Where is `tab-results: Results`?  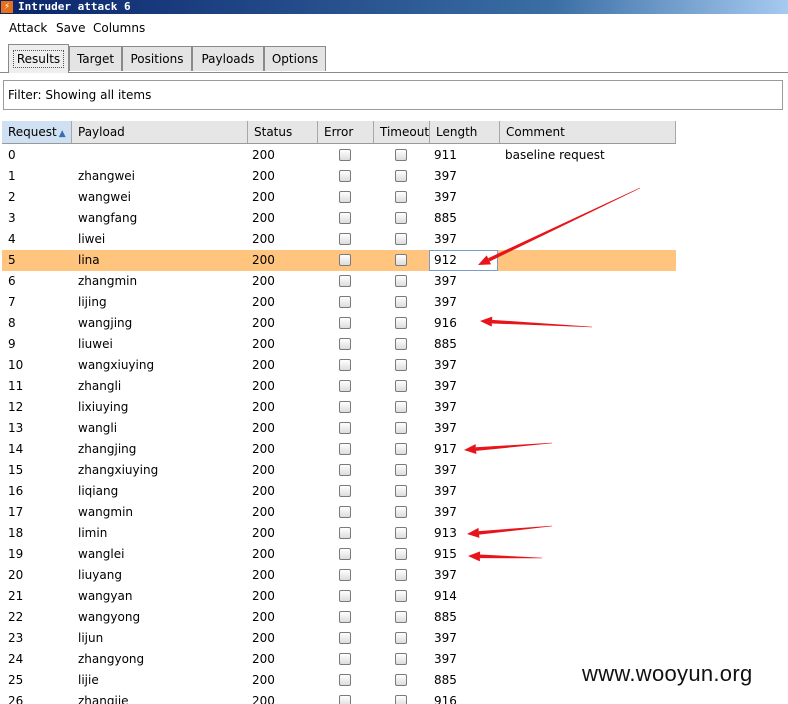 tab-results: Results is located at coordinates (38, 58).